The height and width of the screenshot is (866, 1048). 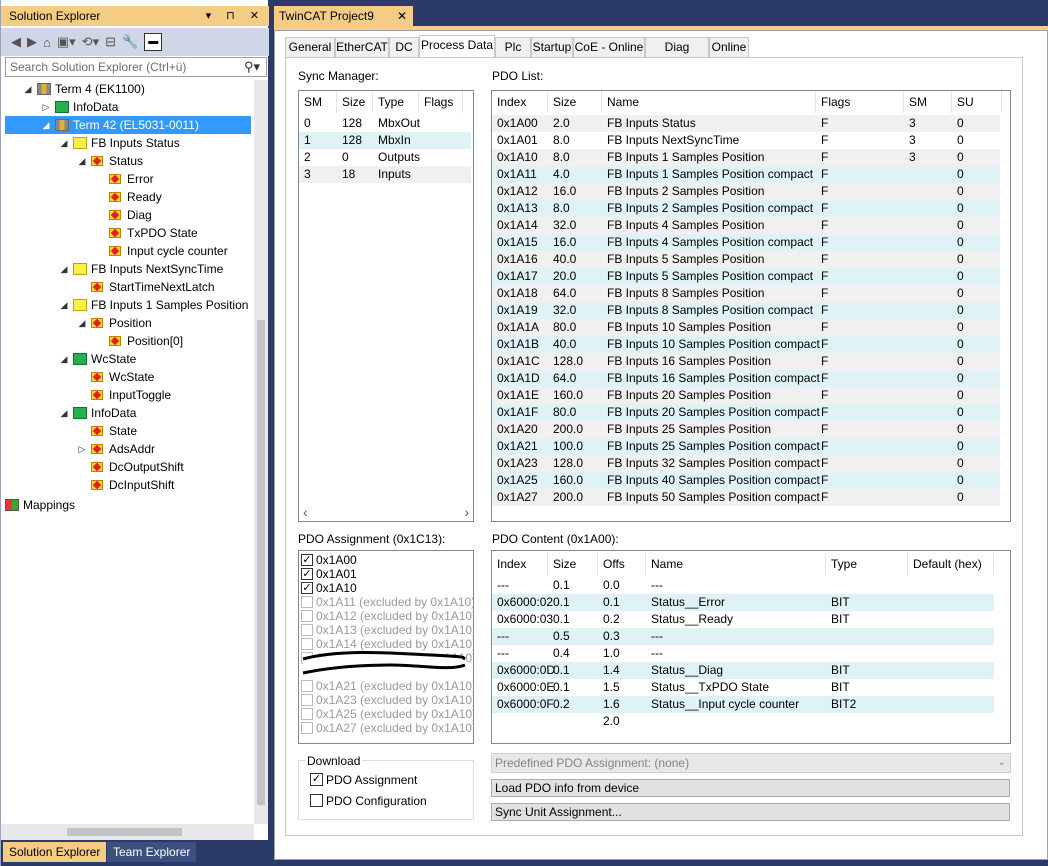 I want to click on pdo-assignment-item: 0x1A13 (excluded by 0x1A10), so click(x=386, y=630).